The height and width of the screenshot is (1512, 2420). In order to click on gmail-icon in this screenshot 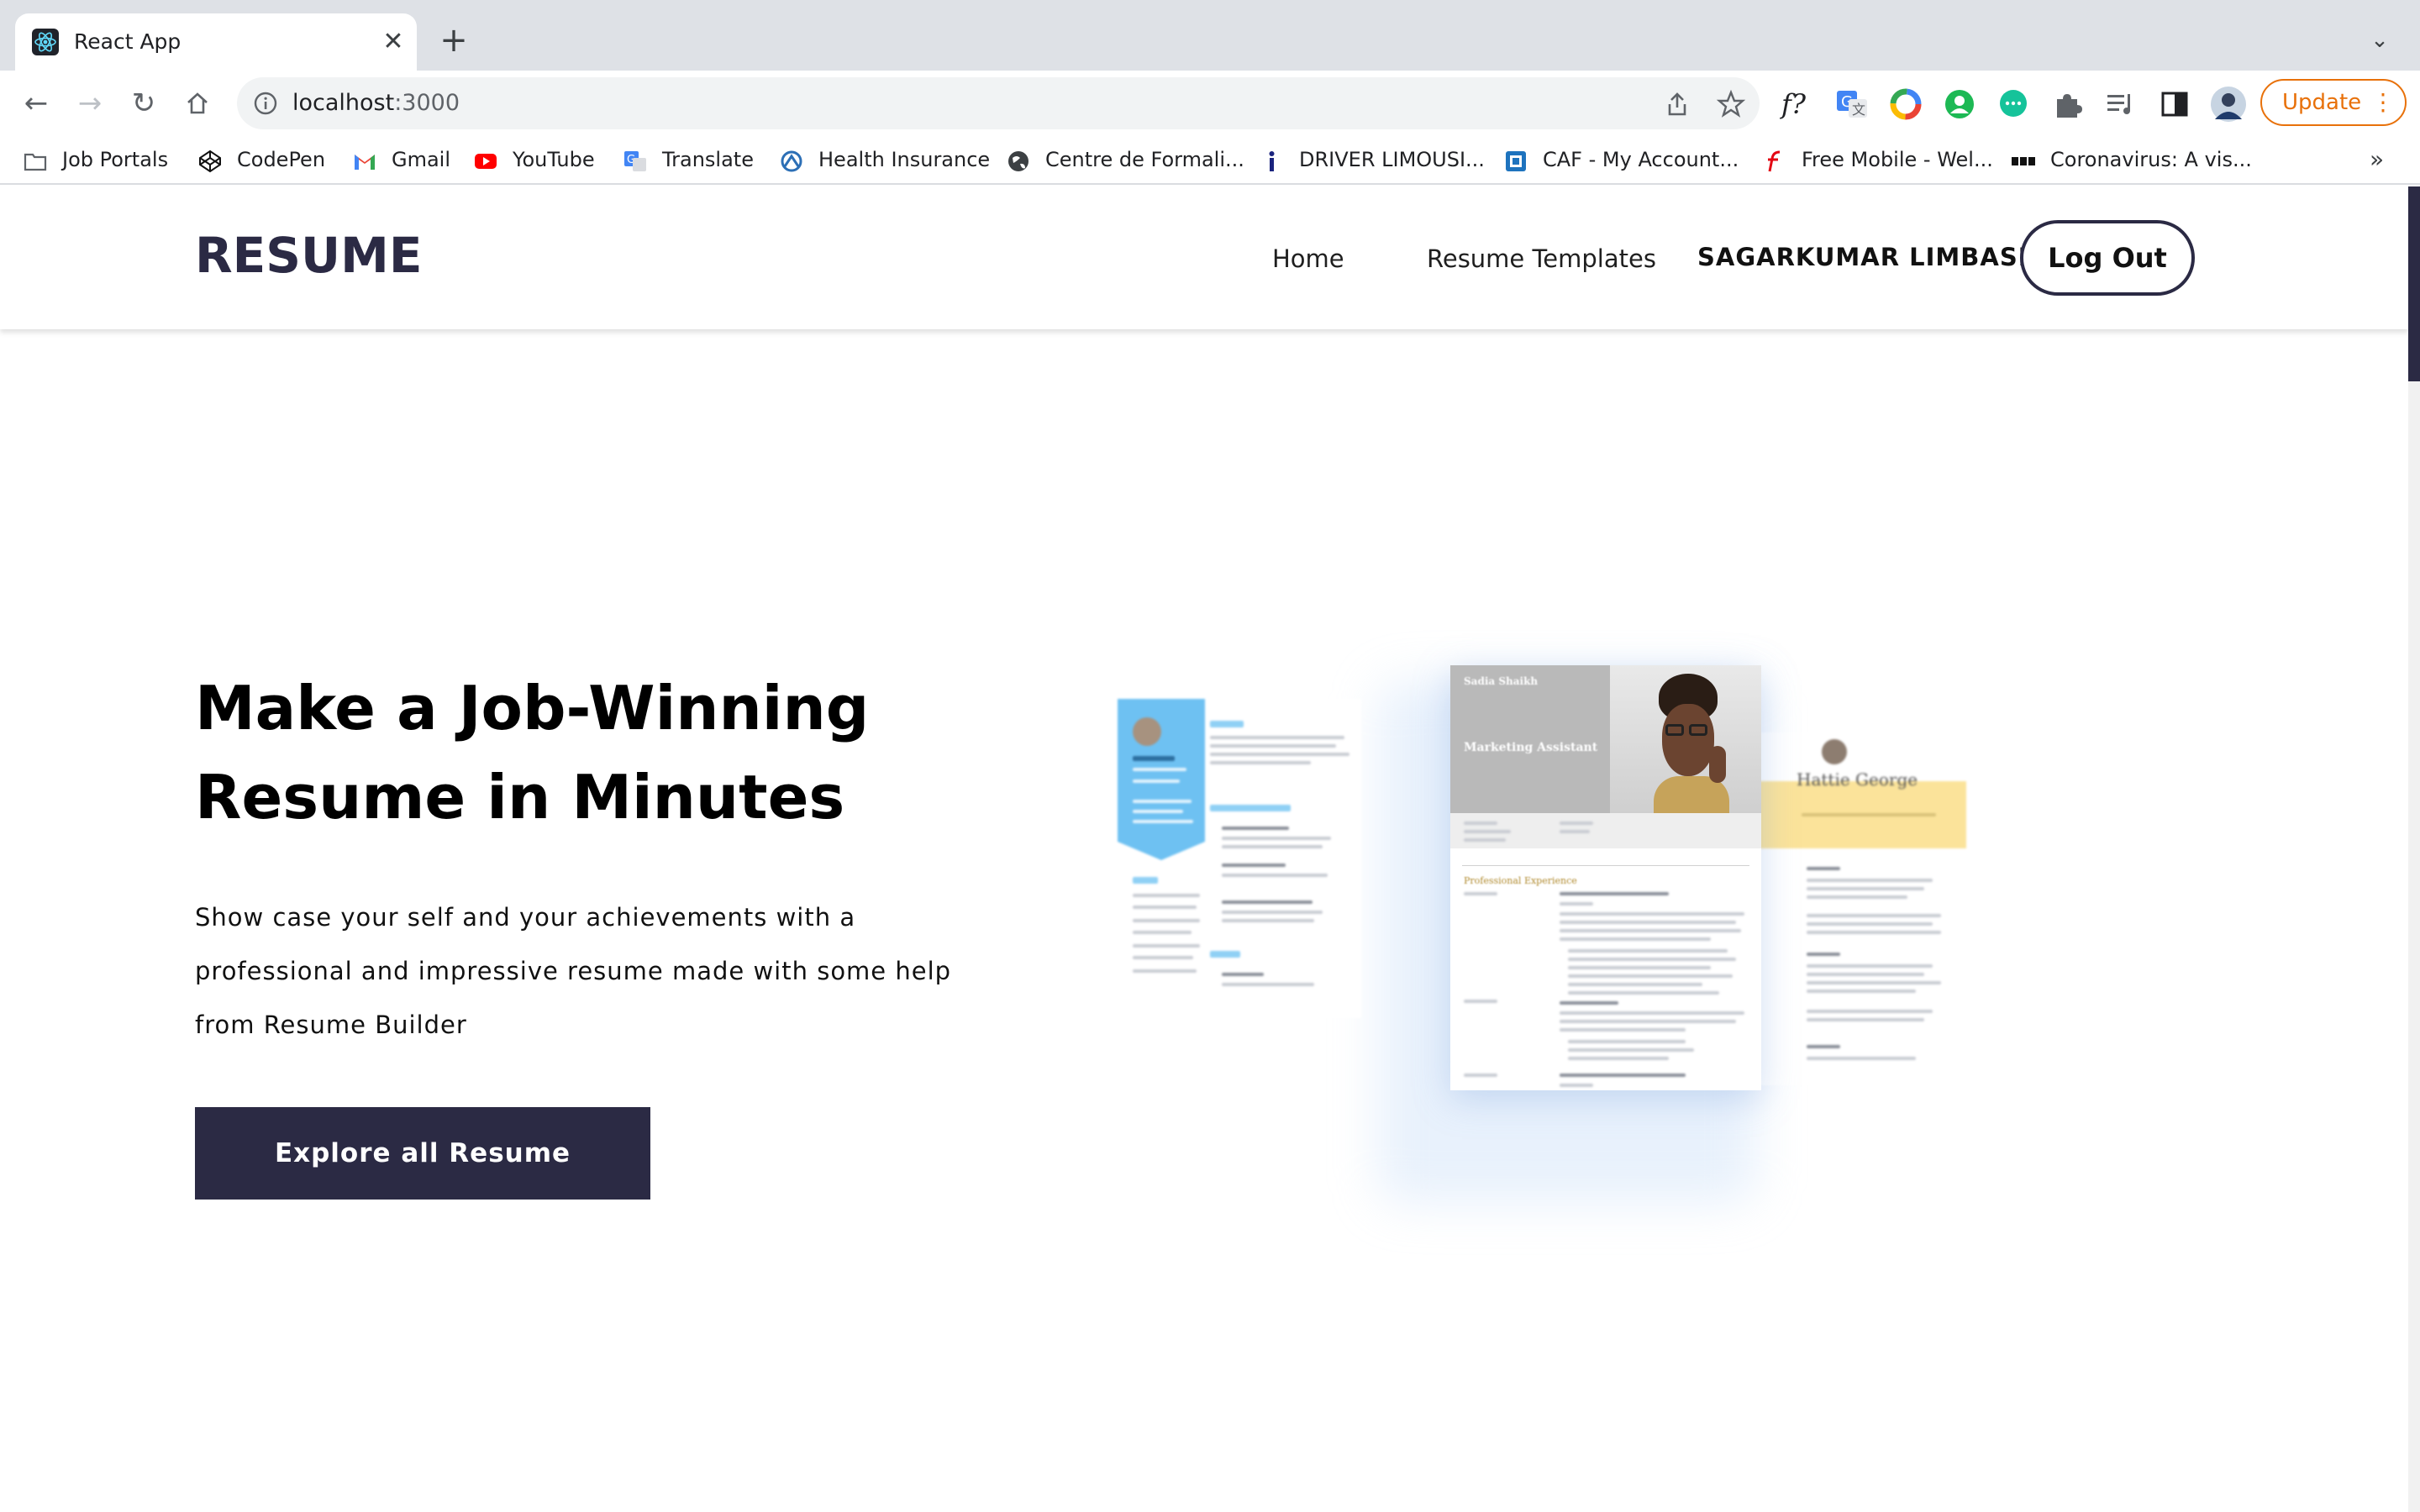, I will do `click(365, 162)`.